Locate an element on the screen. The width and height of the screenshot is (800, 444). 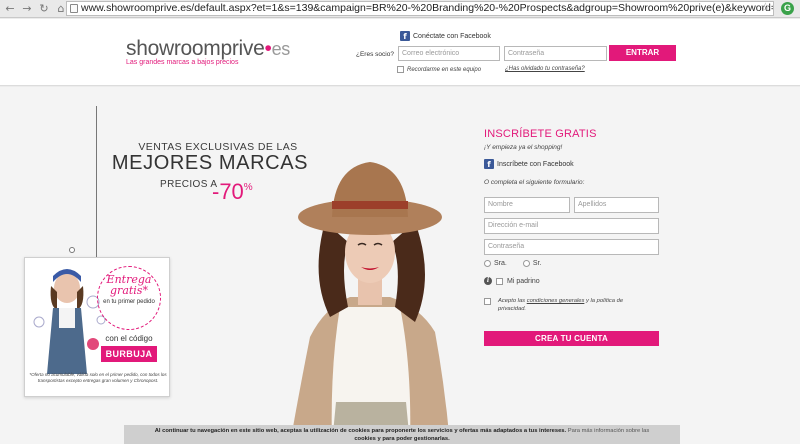
register-form-hint: O completa el siguiente formulario: is located at coordinates (534, 182).